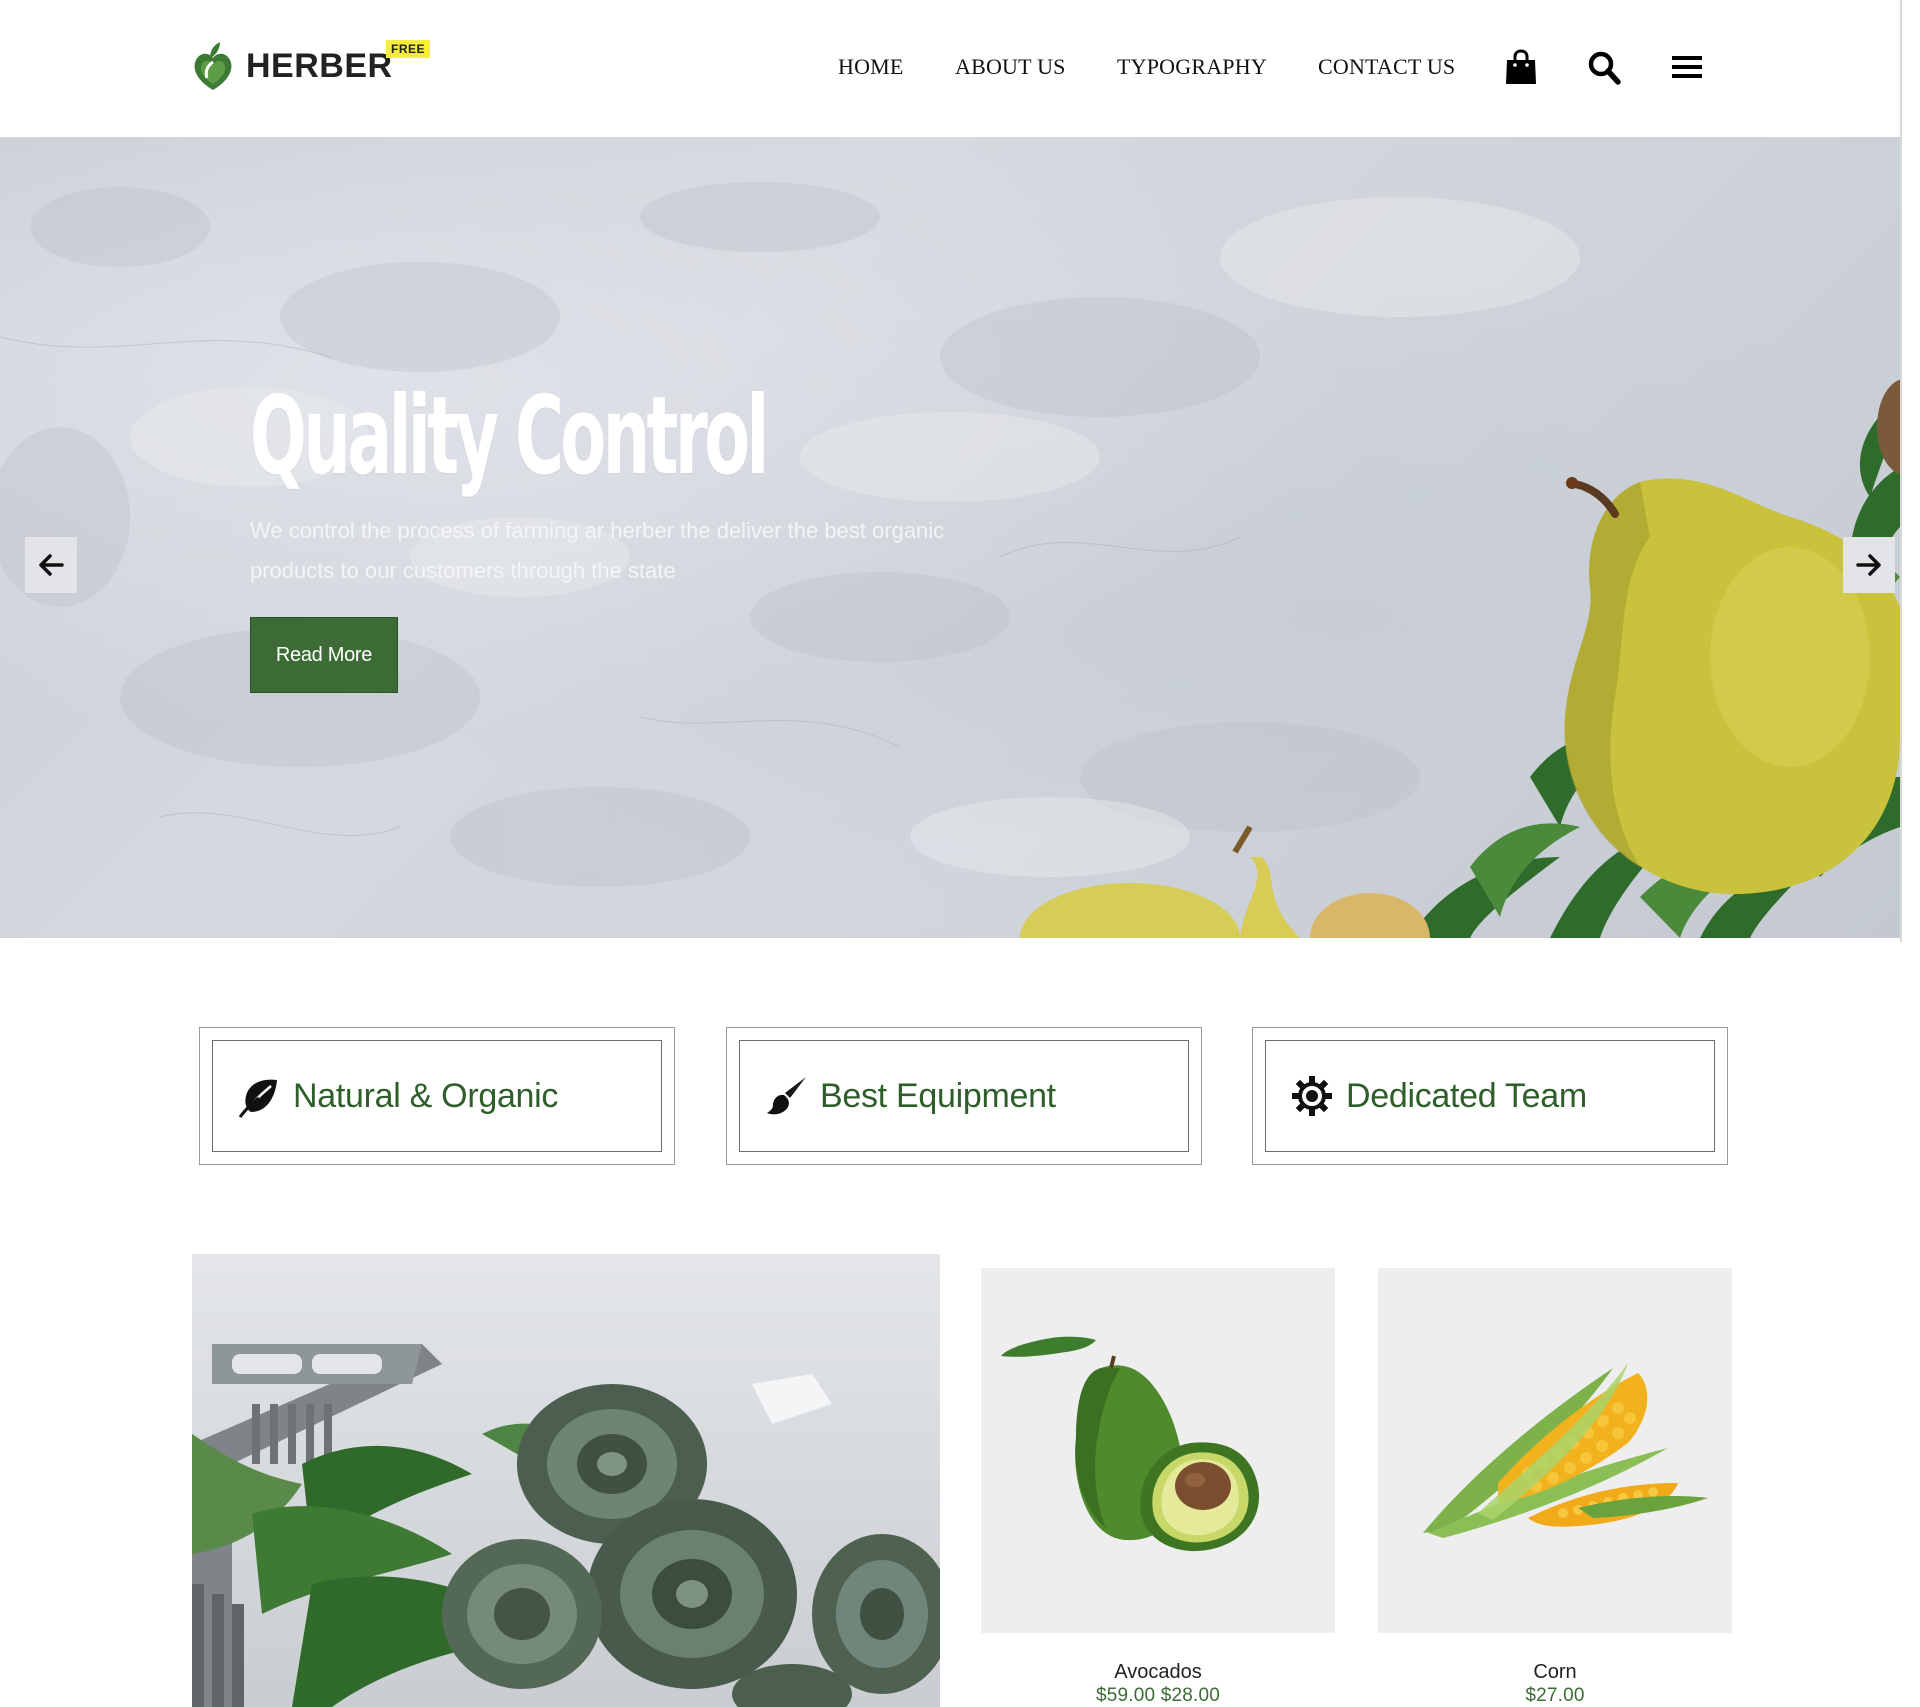 The height and width of the screenshot is (1707, 1920). Describe the element at coordinates (1312, 1096) in the screenshot. I see `gear-icon` at that location.